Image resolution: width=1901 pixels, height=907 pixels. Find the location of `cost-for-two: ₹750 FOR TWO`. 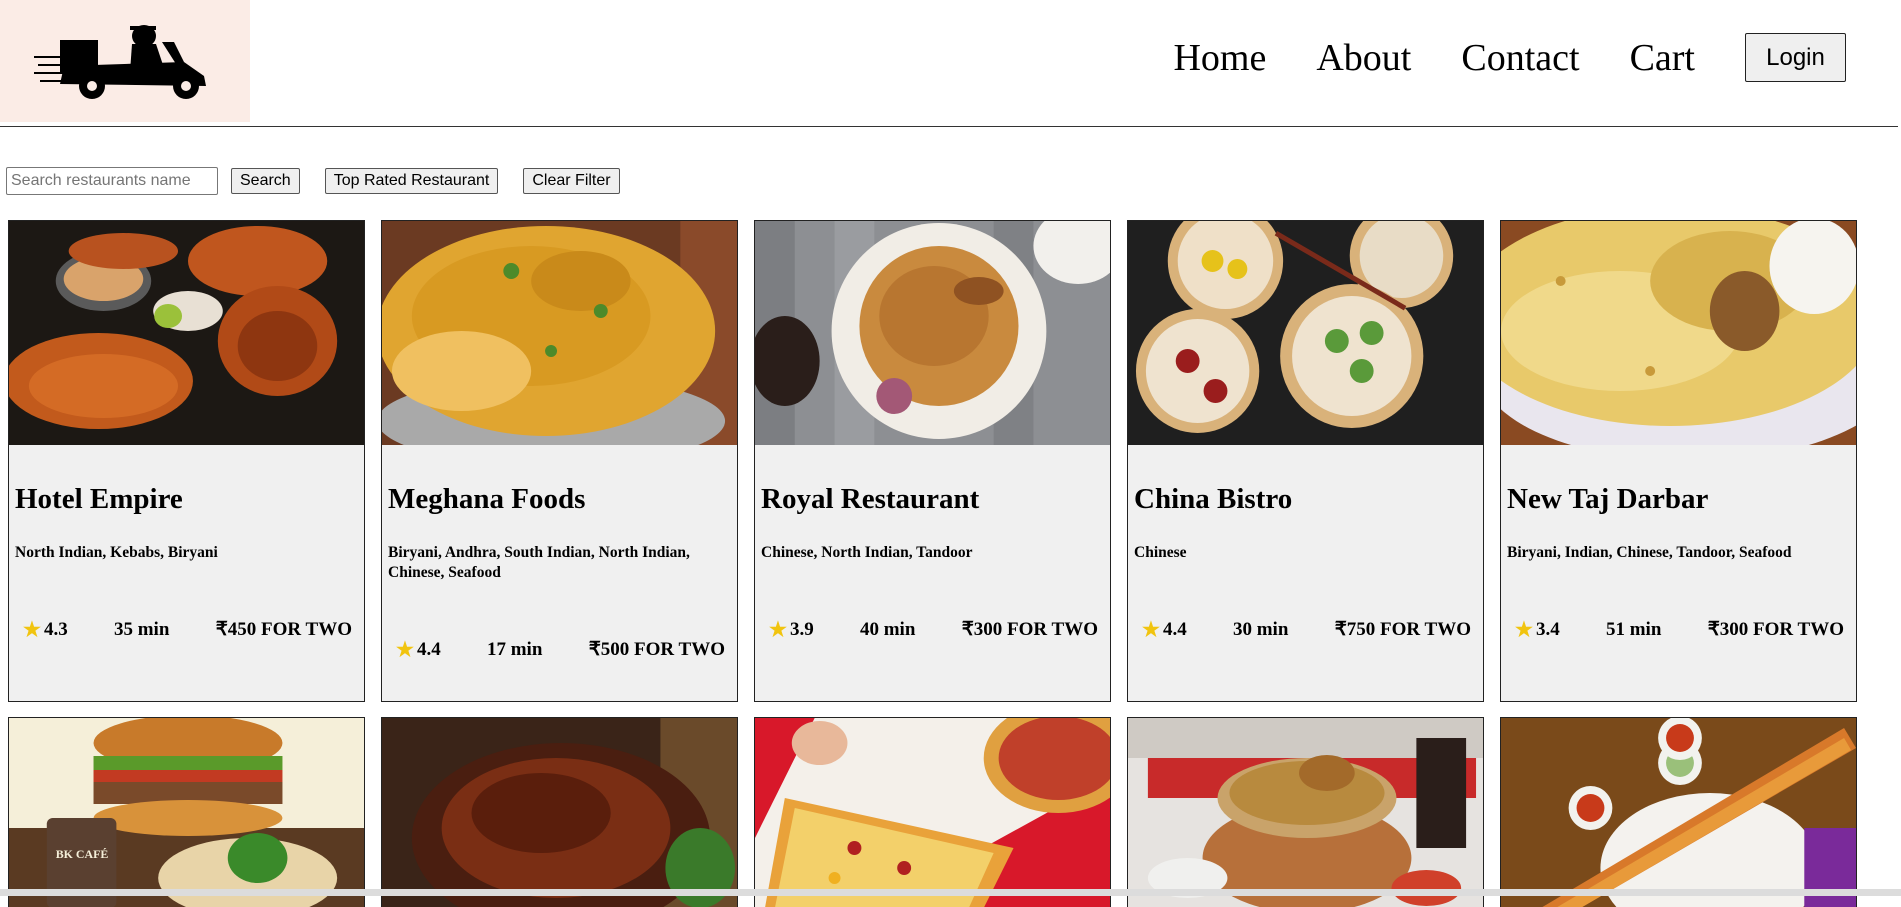

cost-for-two: ₹750 FOR TWO is located at coordinates (1402, 629).